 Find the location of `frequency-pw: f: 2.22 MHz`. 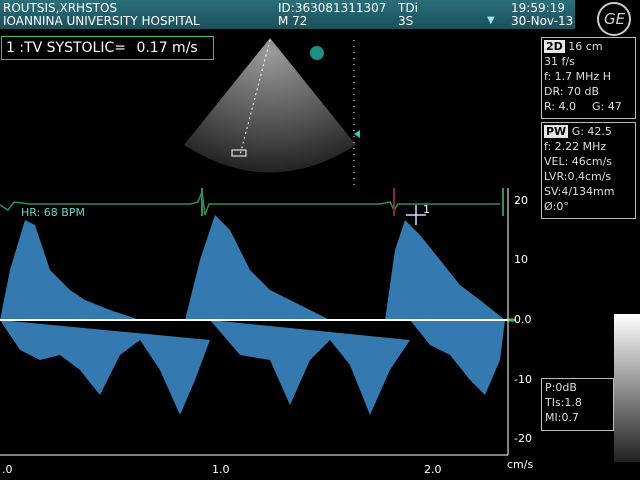

frequency-pw: f: 2.22 MHz is located at coordinates (575, 146).